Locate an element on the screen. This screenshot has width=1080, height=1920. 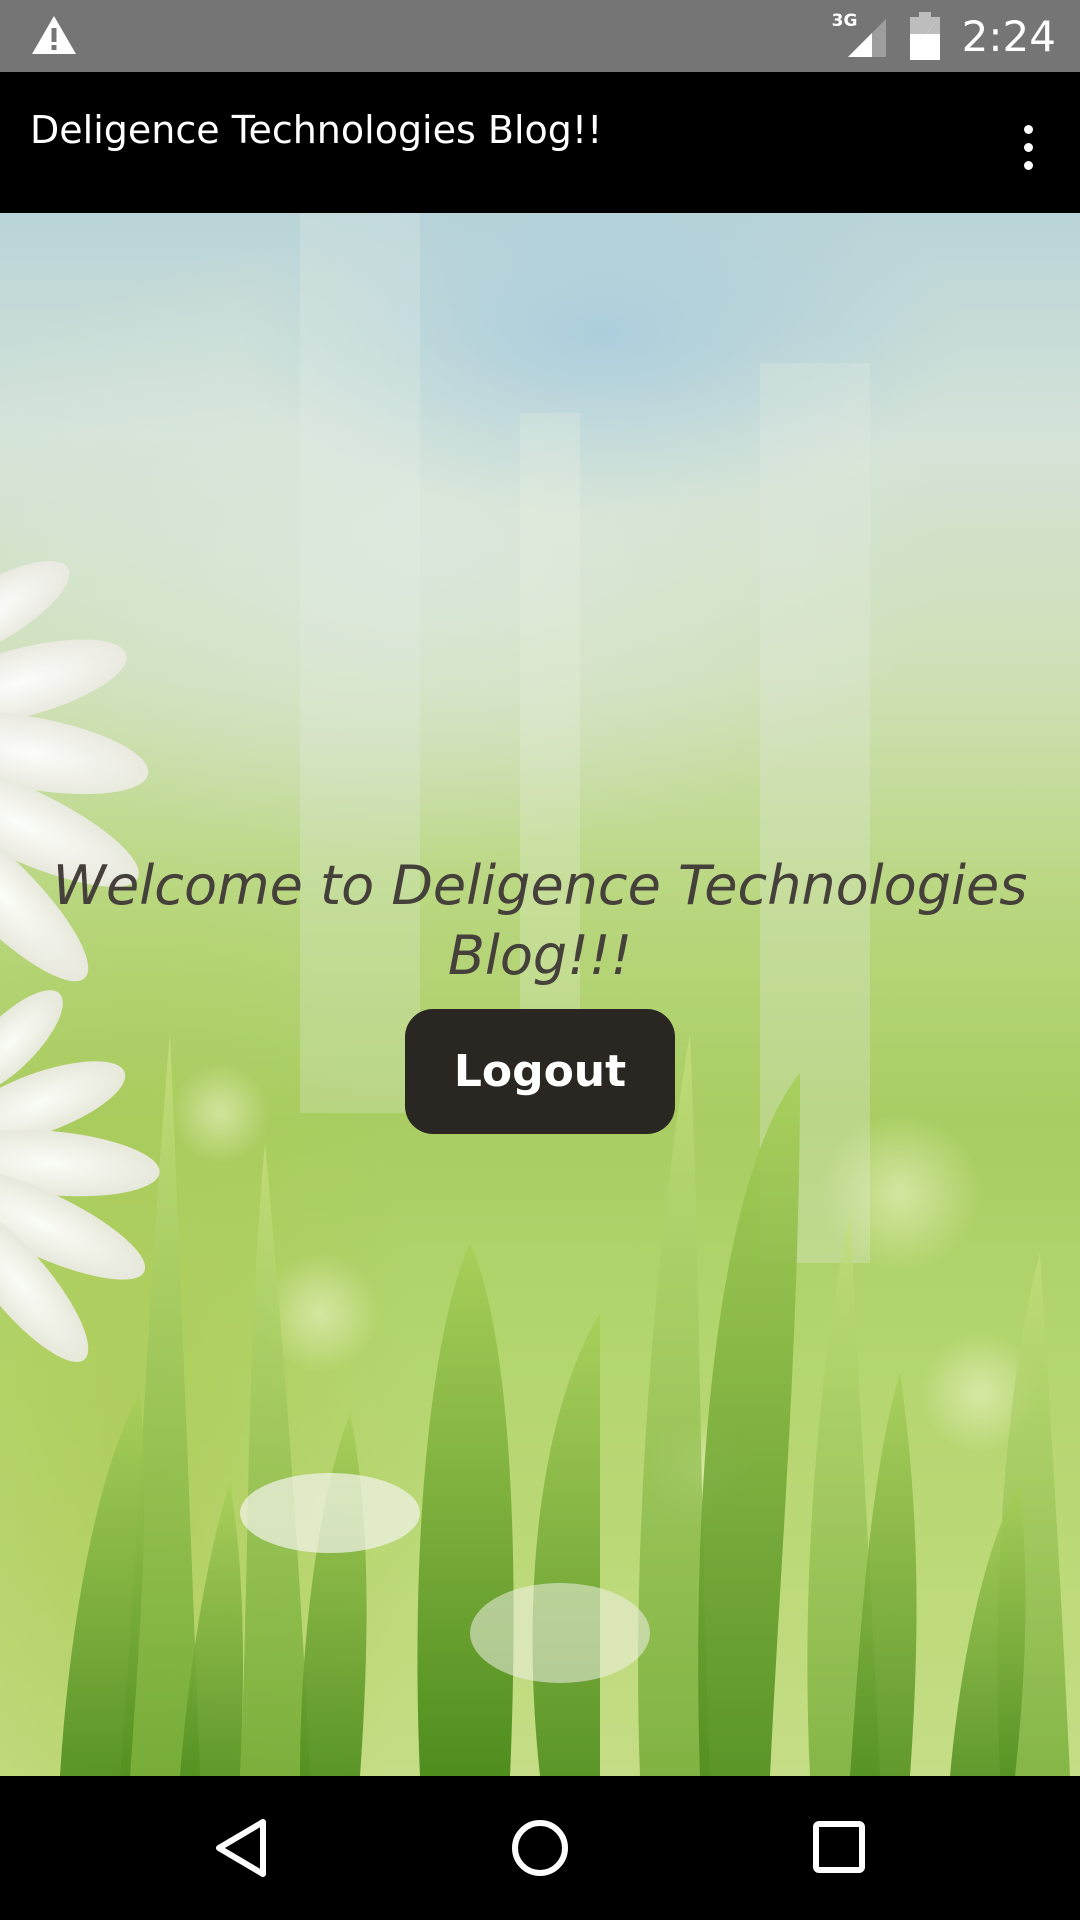
recents-icon is located at coordinates (840, 1848).